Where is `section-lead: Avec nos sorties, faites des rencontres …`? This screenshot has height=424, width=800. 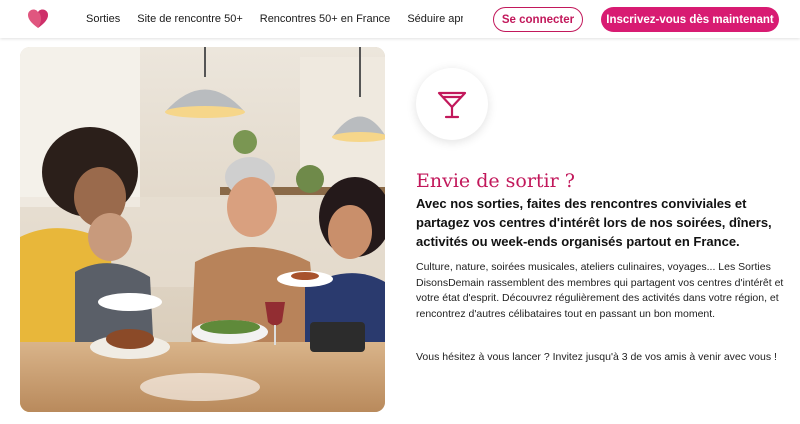
section-lead: Avec nos sorties, faites des rencontres … is located at coordinates (594, 222).